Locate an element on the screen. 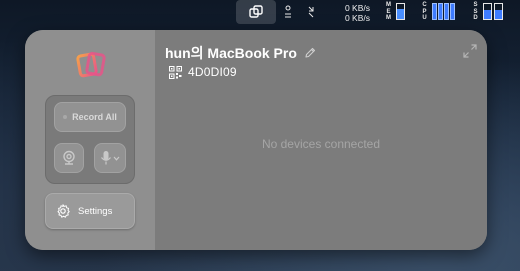 This screenshot has width=520, height=271. cpu-label-text: CPU is located at coordinates (424, 11).